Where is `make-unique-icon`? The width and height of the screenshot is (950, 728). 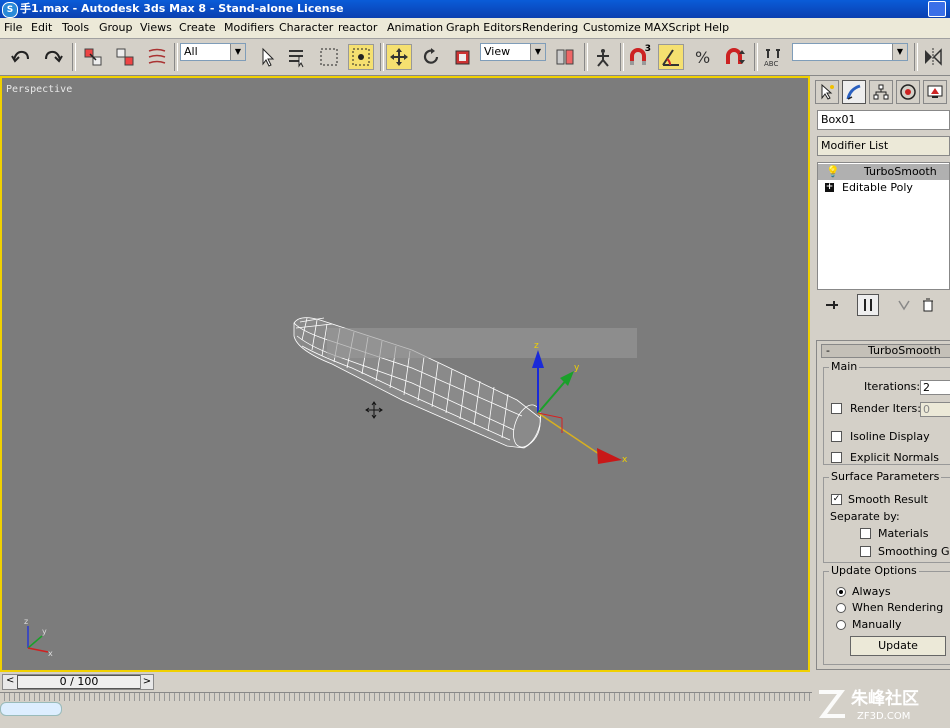
make-unique-icon is located at coordinates (904, 305).